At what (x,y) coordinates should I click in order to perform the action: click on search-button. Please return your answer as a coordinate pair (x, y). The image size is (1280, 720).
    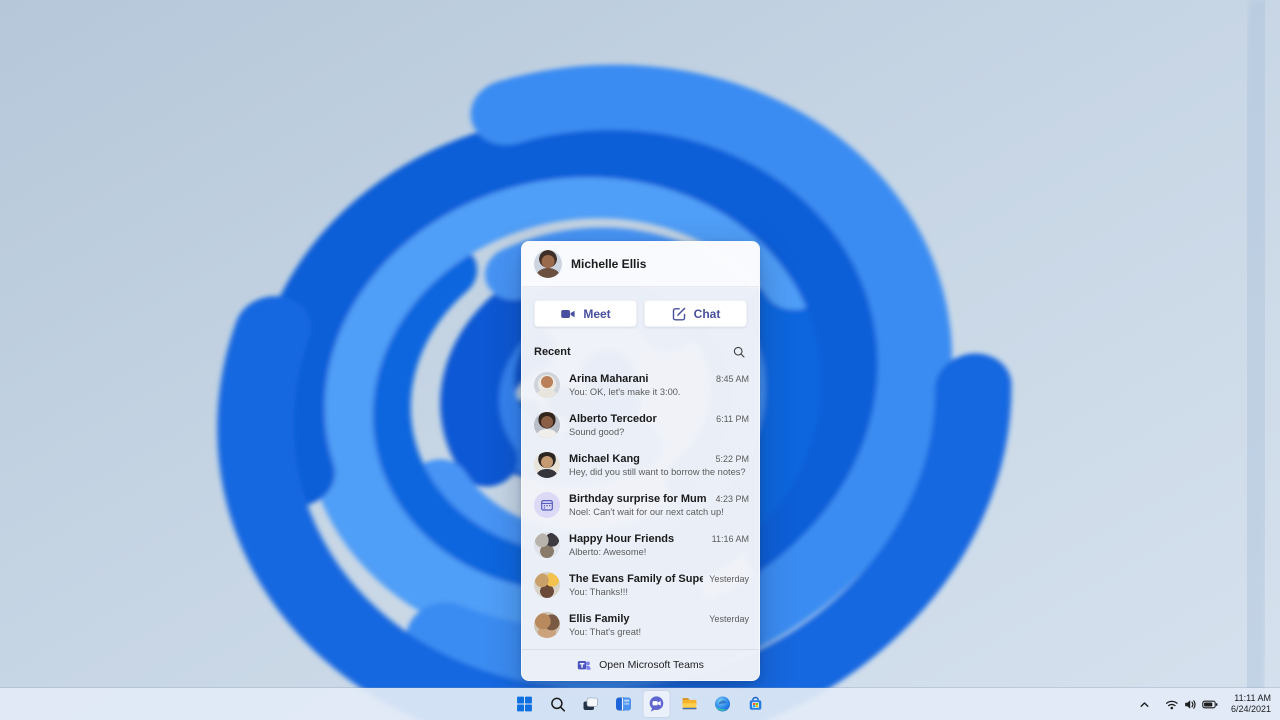
    Looking at the image, I should click on (739, 352).